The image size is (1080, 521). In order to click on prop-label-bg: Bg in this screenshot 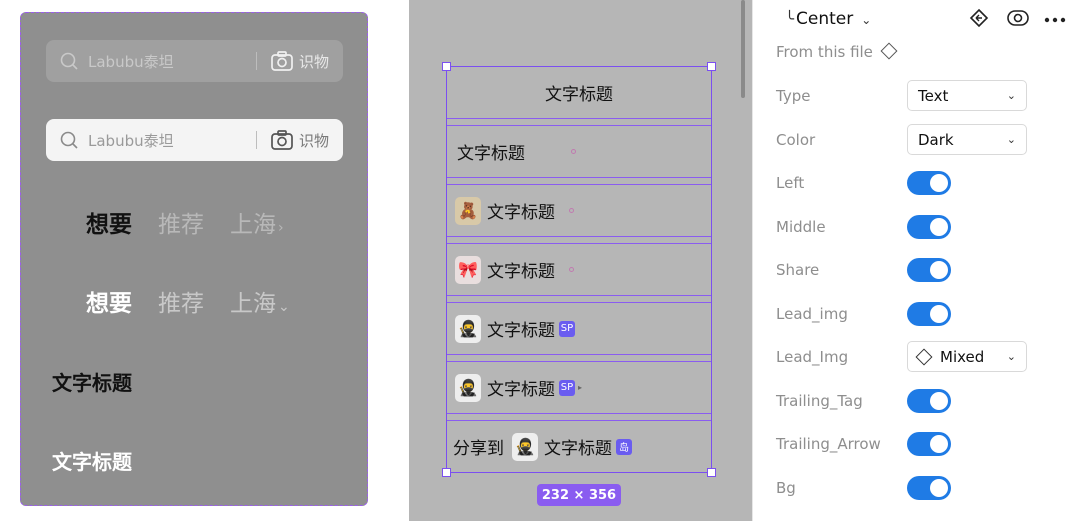, I will do `click(786, 488)`.